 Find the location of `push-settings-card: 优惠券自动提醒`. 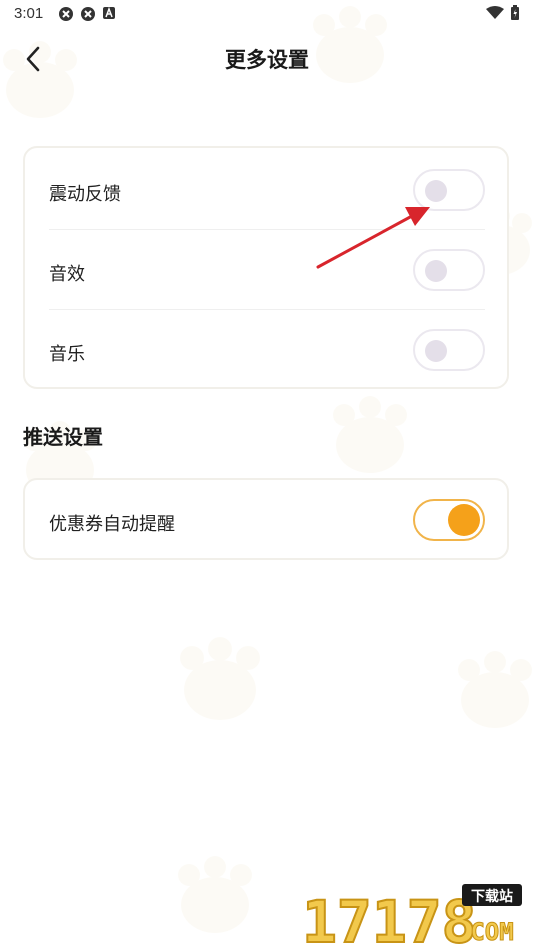

push-settings-card: 优惠券自动提醒 is located at coordinates (266, 519).